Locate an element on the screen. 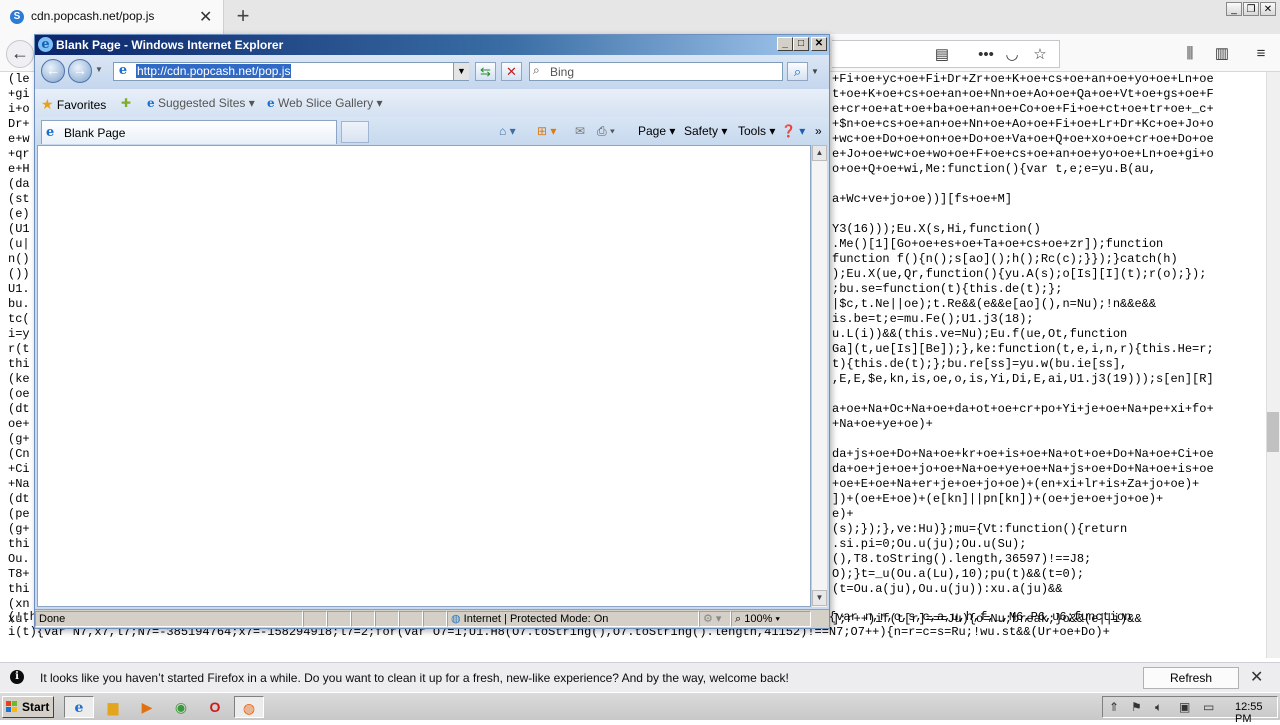 The height and width of the screenshot is (725, 1280). print-icon: ⎙ ▾ is located at coordinates (606, 131).